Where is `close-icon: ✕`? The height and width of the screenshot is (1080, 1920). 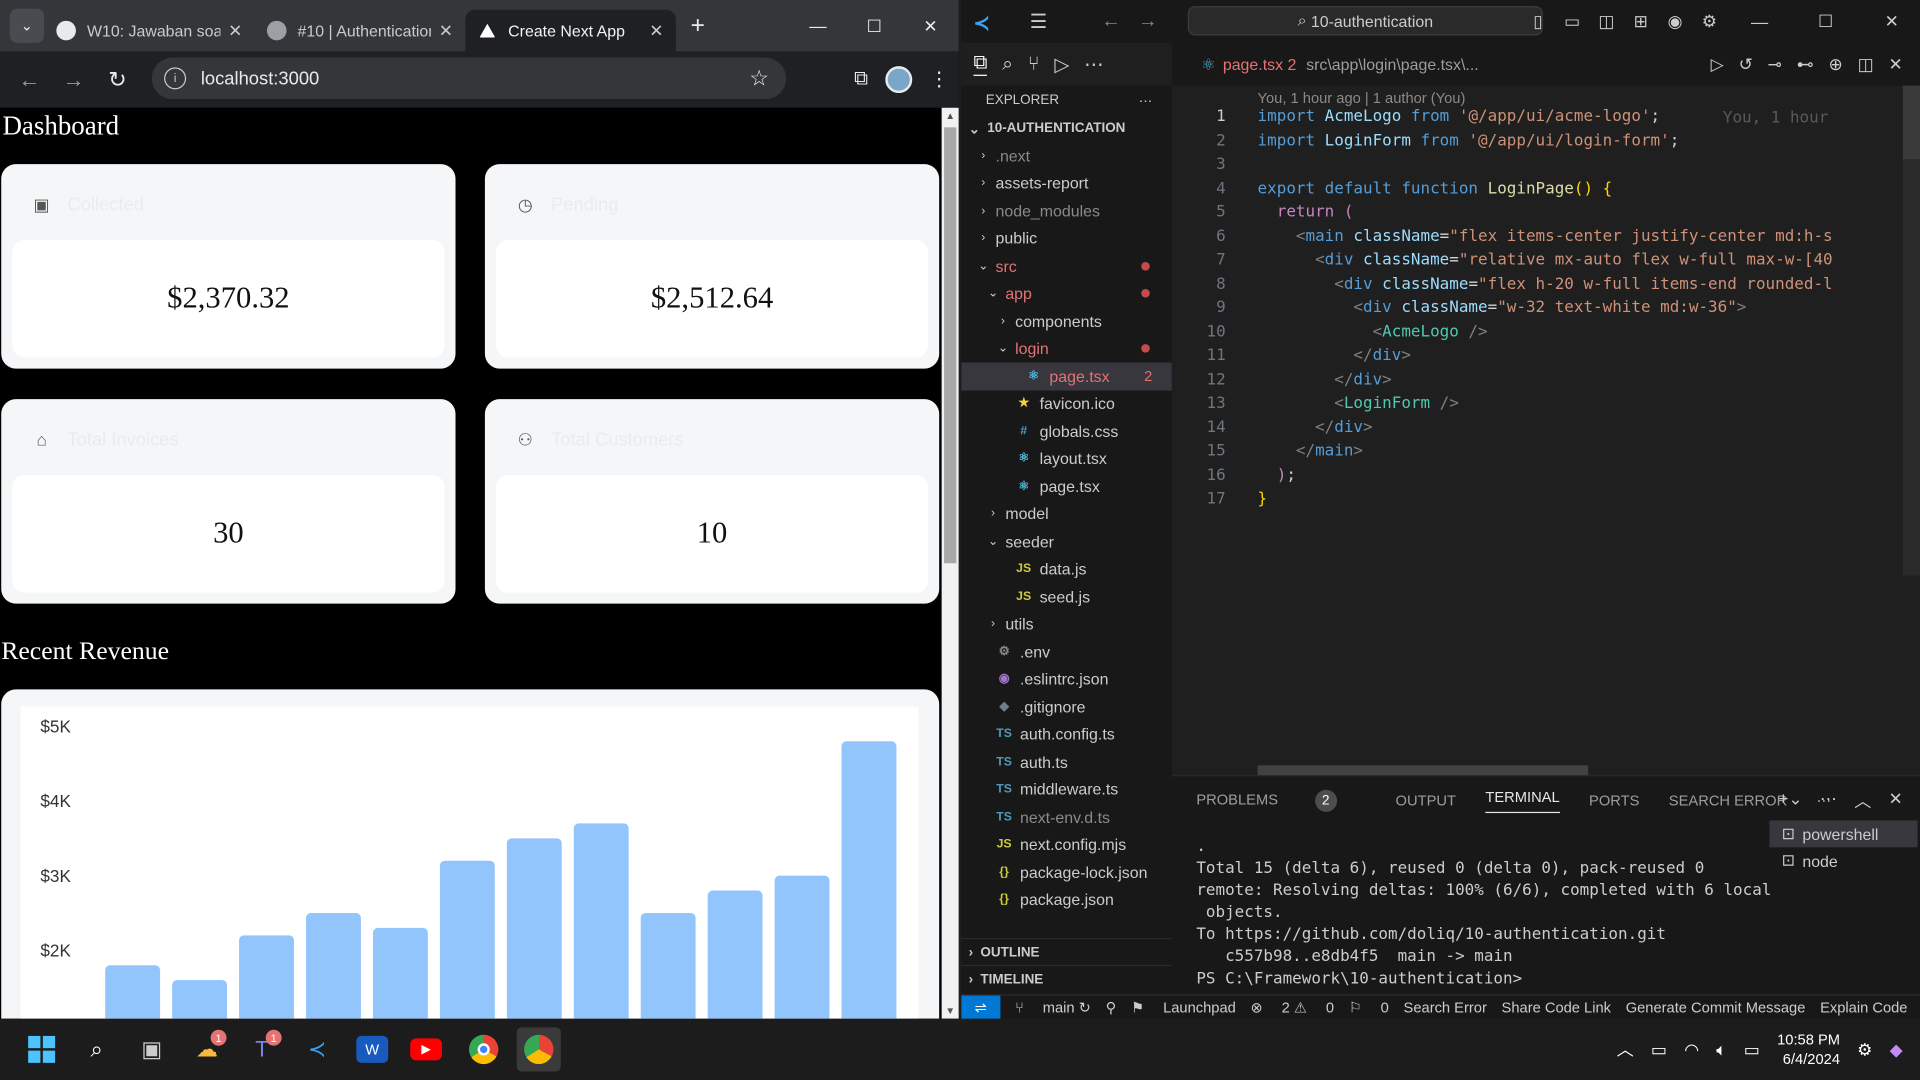 close-icon: ✕ is located at coordinates (1892, 21).